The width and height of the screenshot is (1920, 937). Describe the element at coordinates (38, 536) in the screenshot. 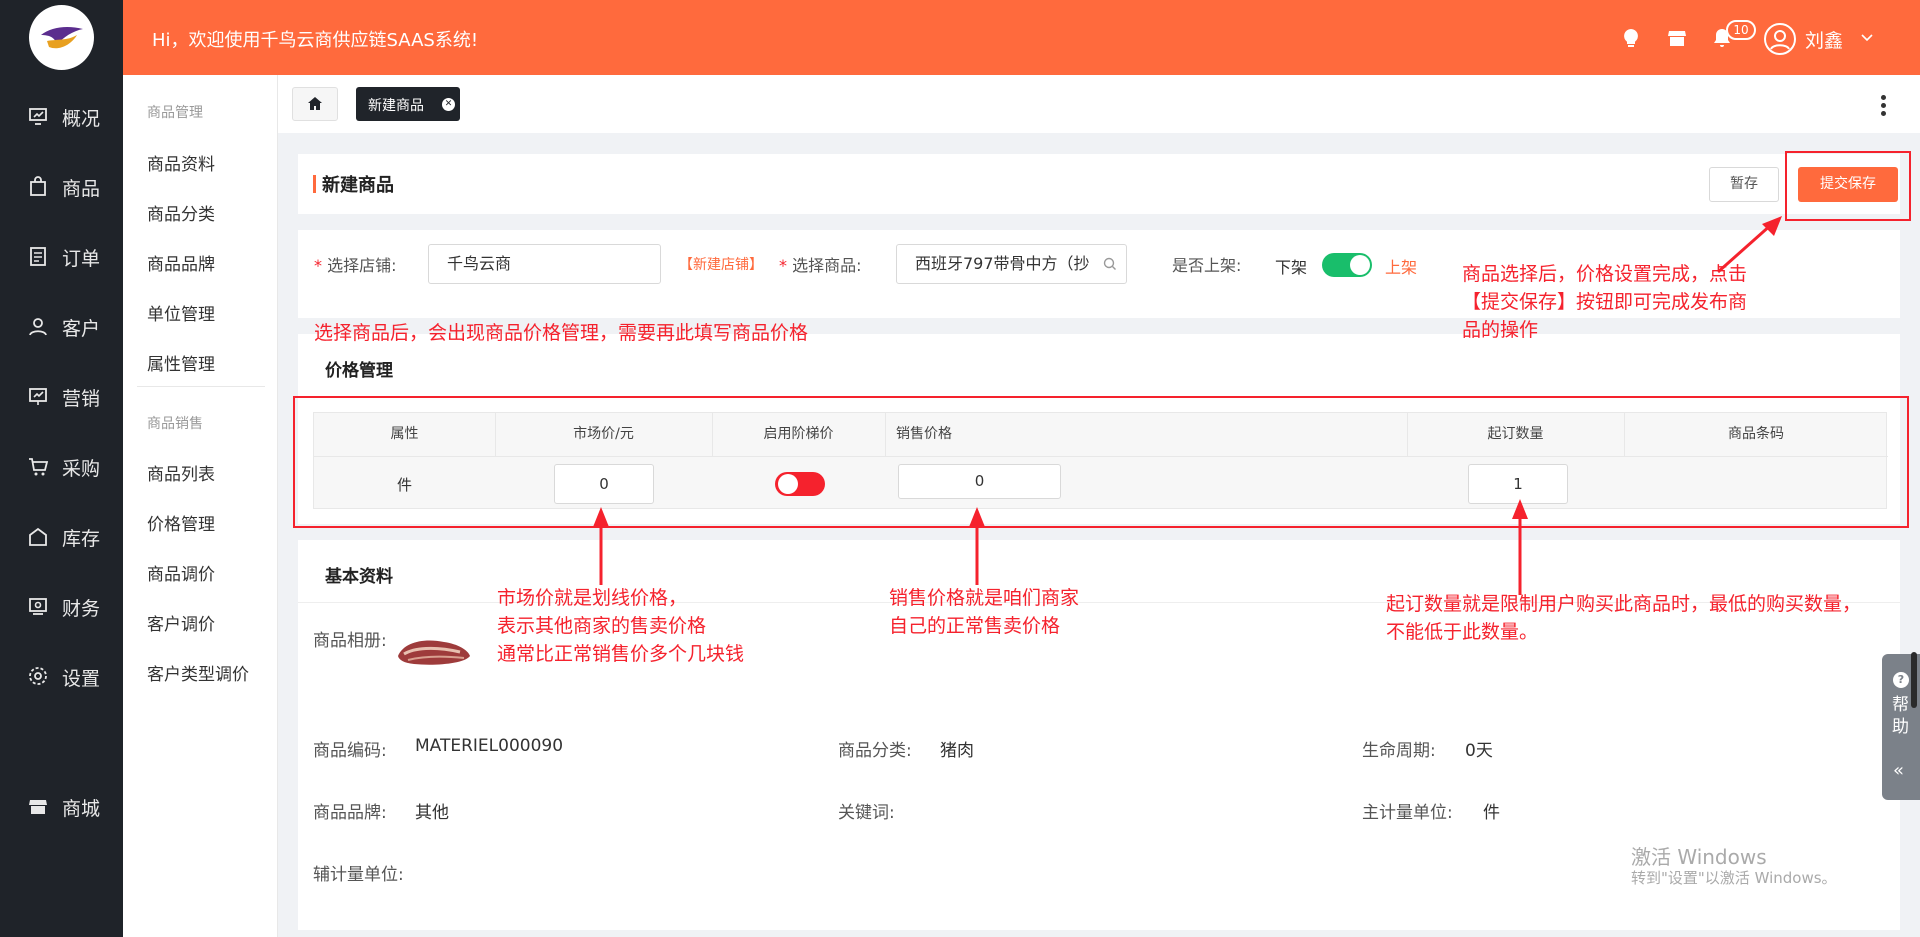

I see `warehouse-icon` at that location.